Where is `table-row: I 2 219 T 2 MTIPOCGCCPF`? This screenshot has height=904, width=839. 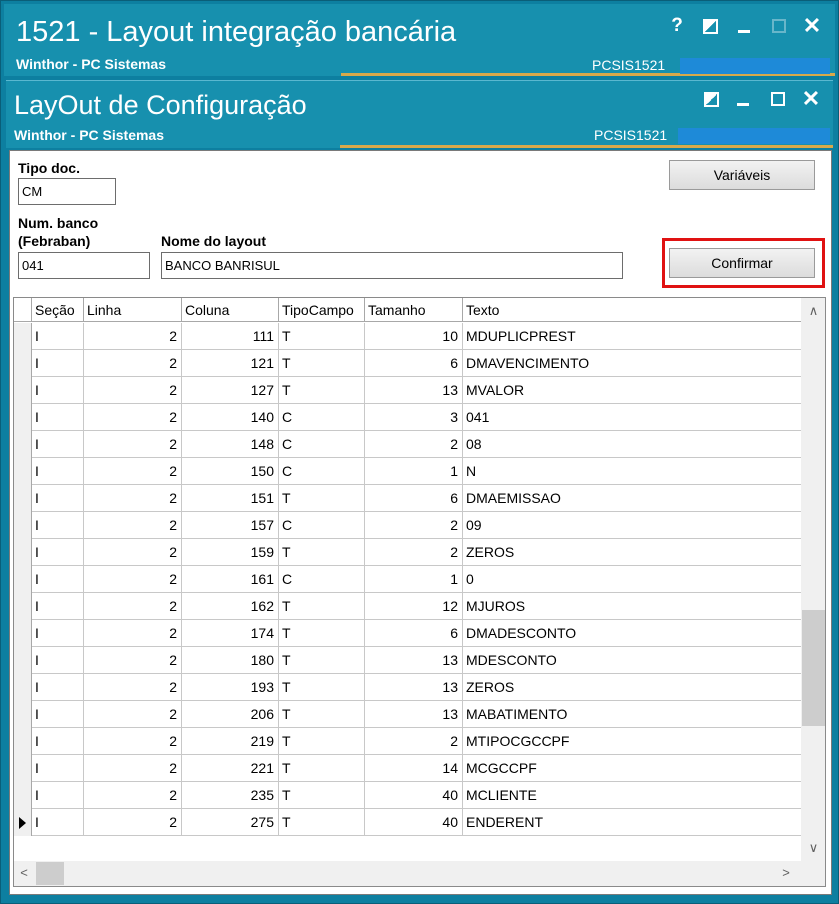 table-row: I 2 219 T 2 MTIPOCGCCPF is located at coordinates (407, 741).